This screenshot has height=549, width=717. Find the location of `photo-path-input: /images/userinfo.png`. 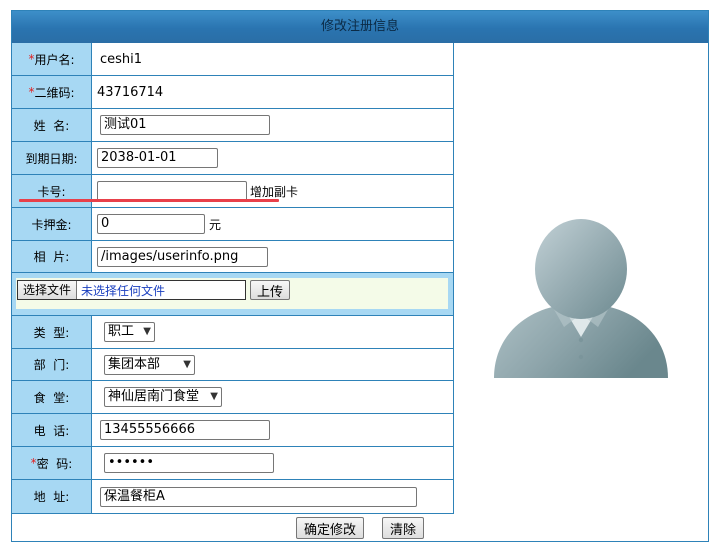

photo-path-input: /images/userinfo.png is located at coordinates (182, 256).